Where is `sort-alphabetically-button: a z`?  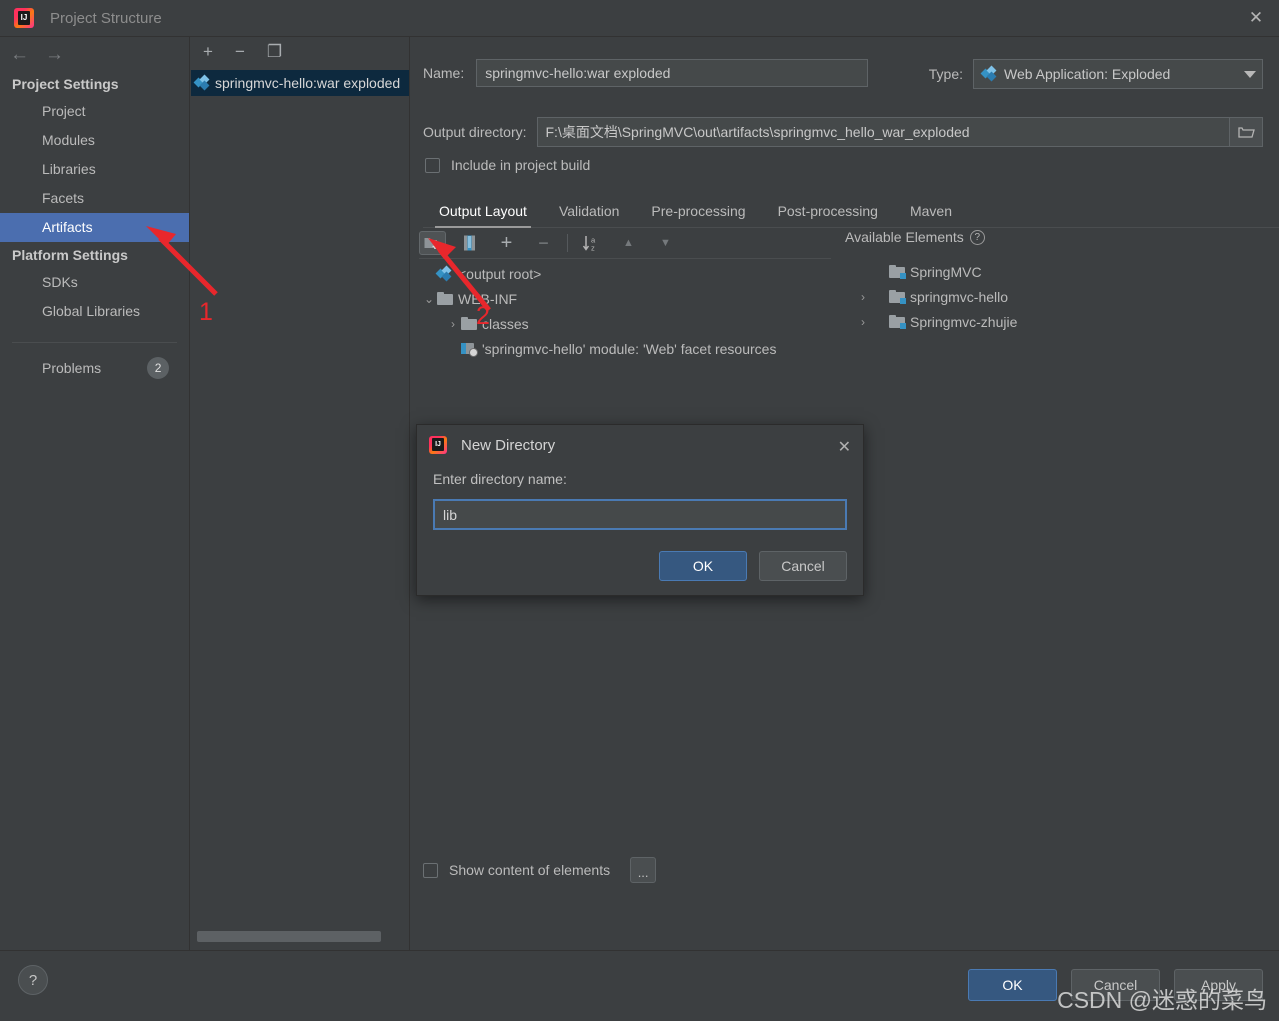
sort-alphabetically-button: a z is located at coordinates (591, 243).